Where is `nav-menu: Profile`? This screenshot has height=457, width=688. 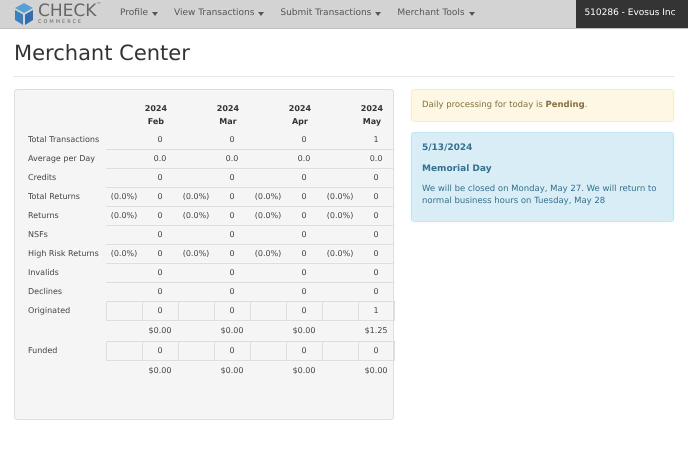 nav-menu: Profile is located at coordinates (139, 14).